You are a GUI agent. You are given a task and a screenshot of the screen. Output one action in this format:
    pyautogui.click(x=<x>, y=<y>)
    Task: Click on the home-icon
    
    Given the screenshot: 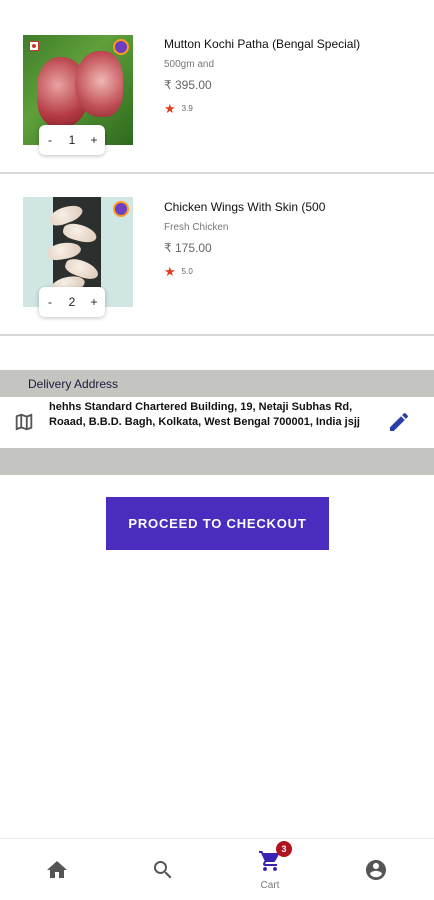 What is the action you would take?
    pyautogui.click(x=57, y=869)
    